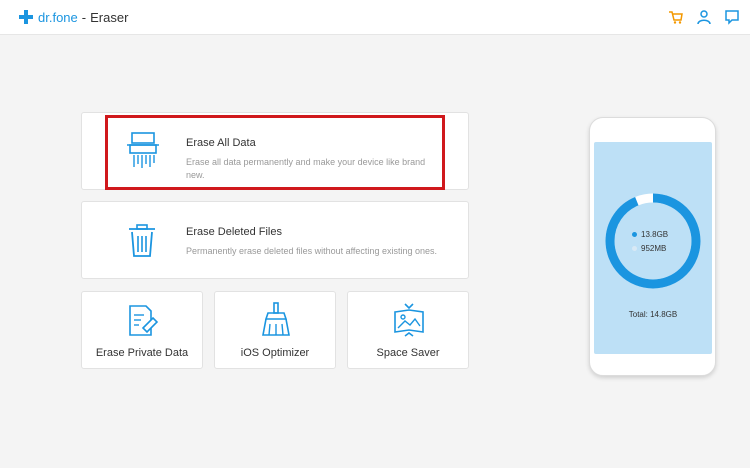  I want to click on device-screen: 13.8GB 952MB Total: 14.8GB, so click(653, 248).